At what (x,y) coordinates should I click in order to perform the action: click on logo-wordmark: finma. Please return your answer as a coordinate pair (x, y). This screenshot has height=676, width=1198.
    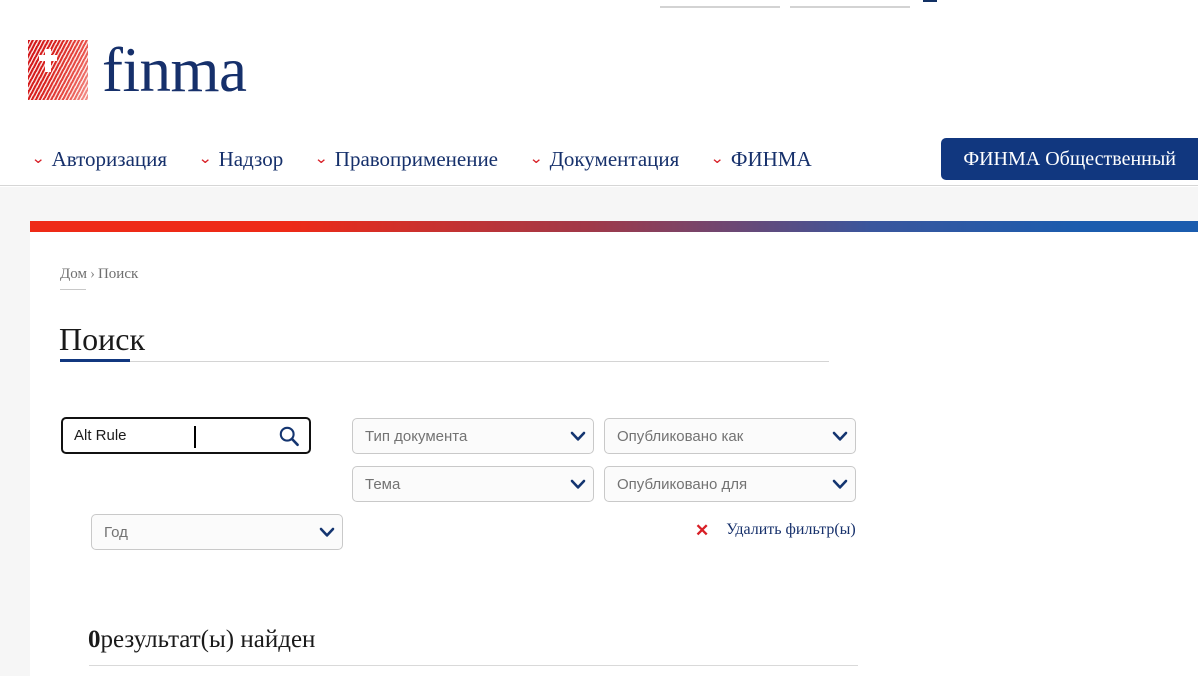
    Looking at the image, I should click on (174, 70).